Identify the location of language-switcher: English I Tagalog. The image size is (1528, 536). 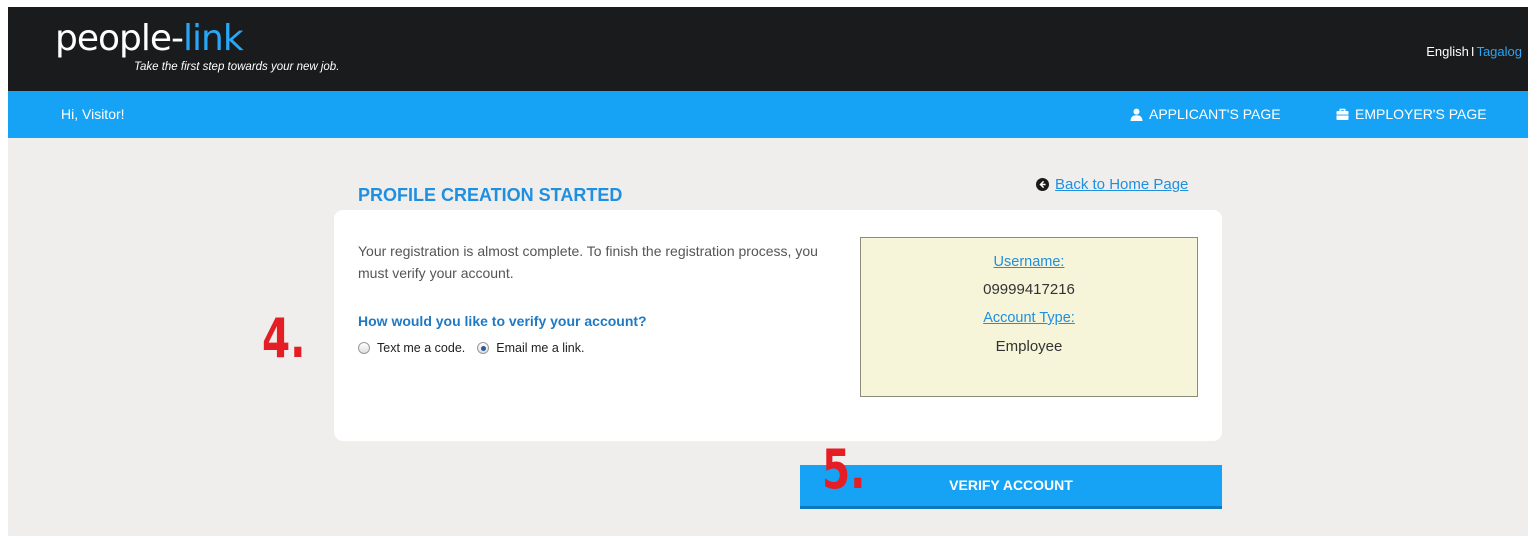
(1474, 51).